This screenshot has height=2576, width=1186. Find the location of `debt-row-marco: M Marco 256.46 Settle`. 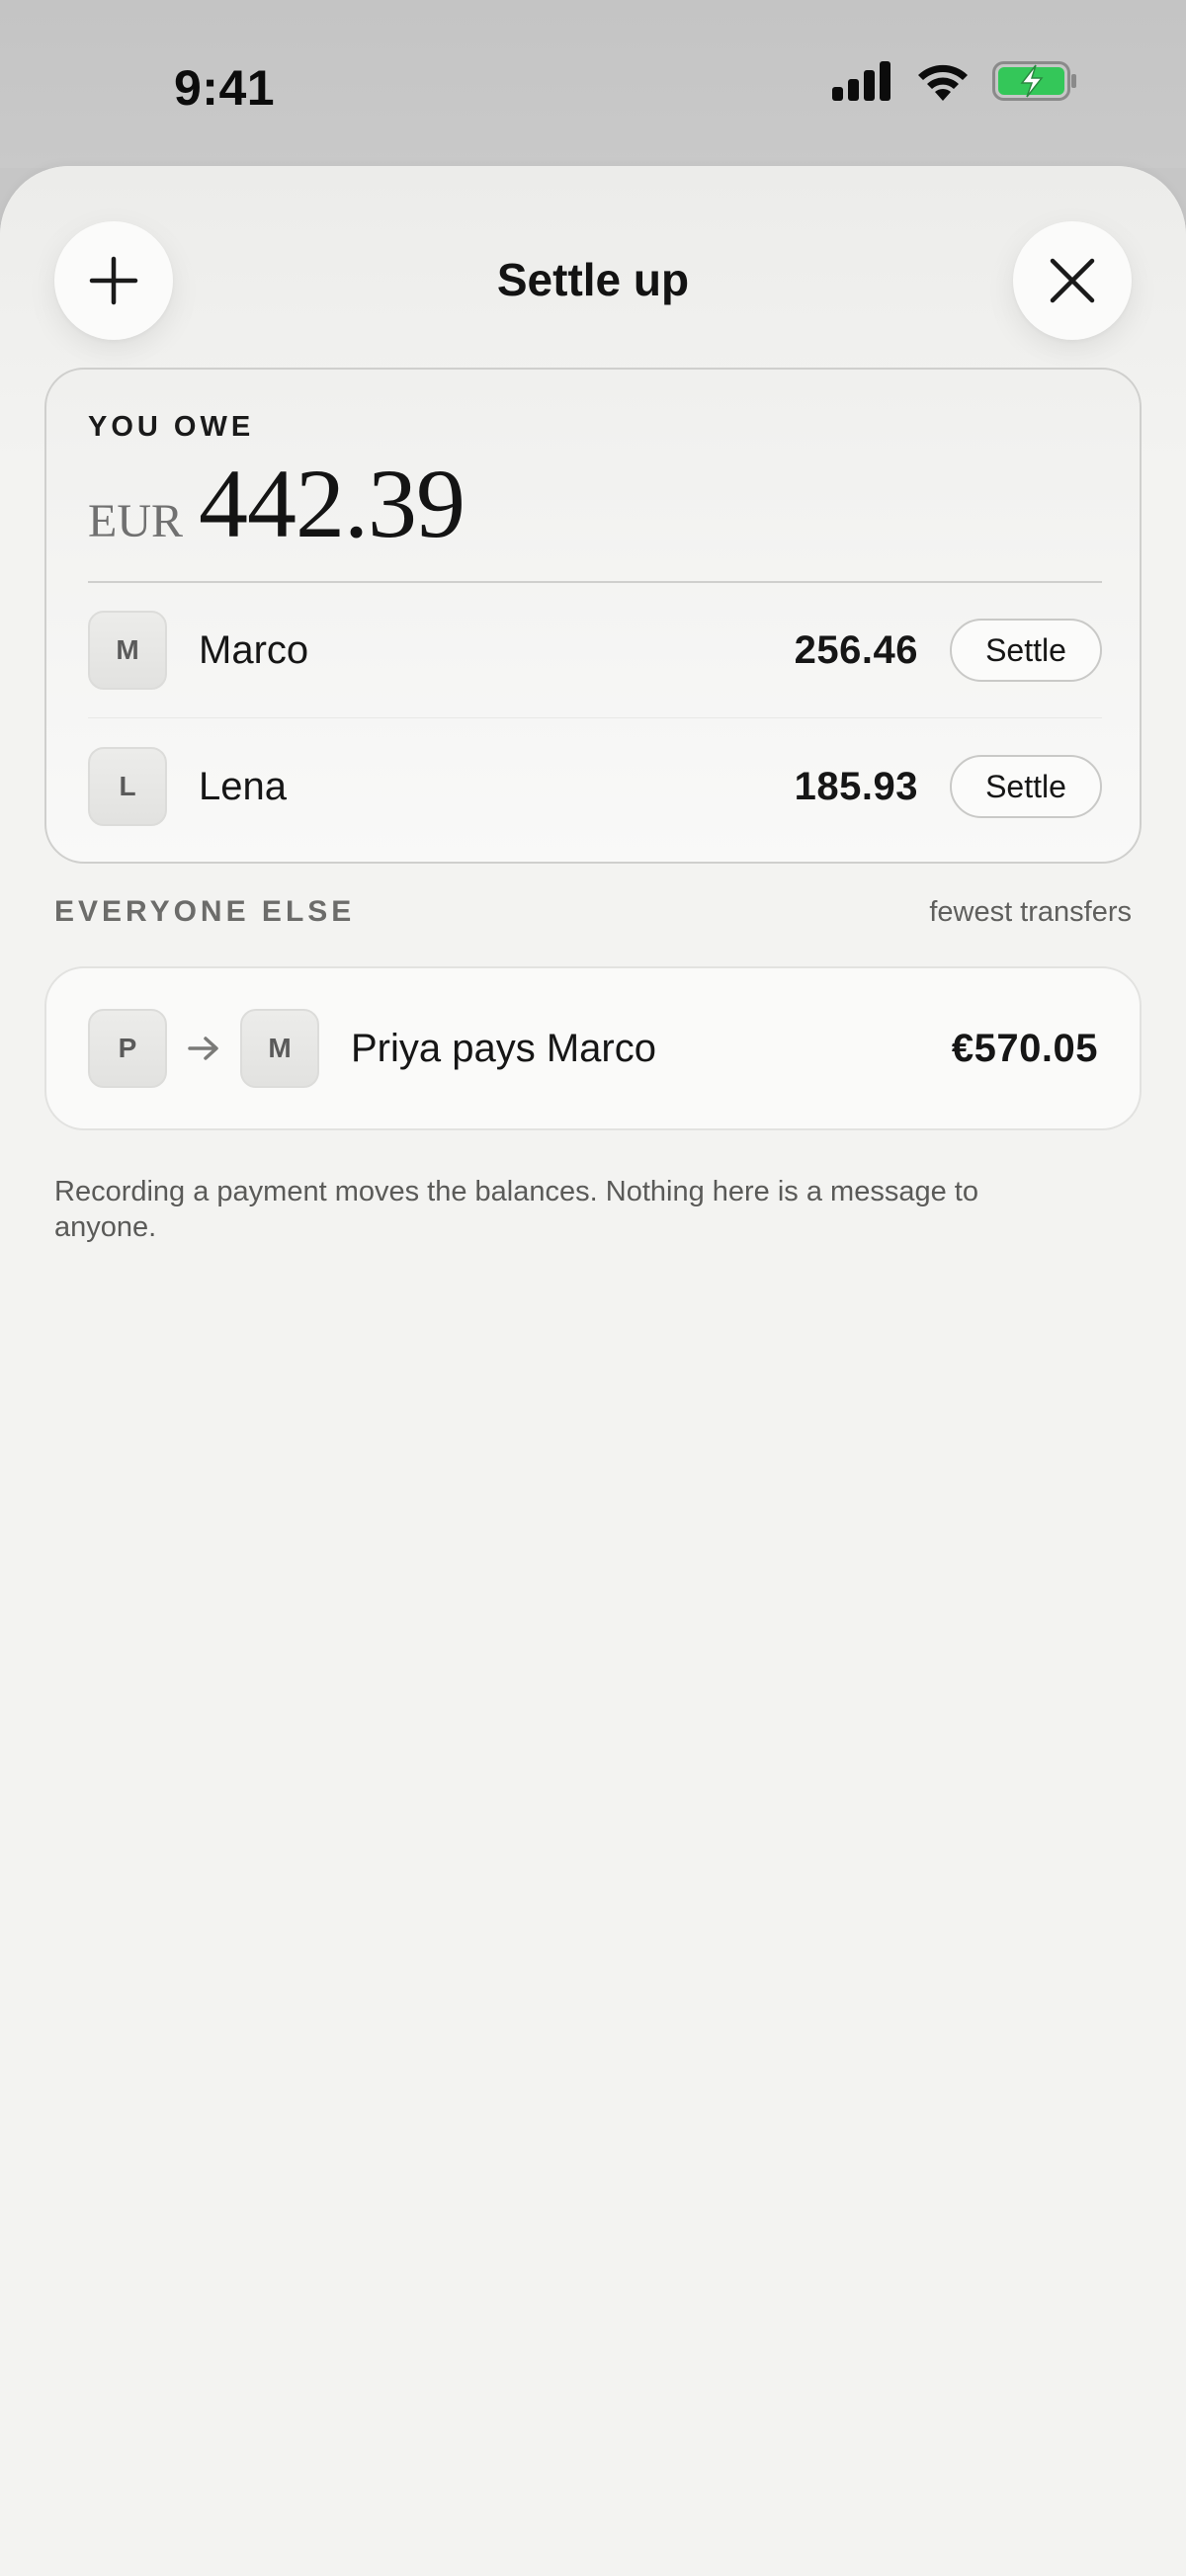

debt-row-marco: M Marco 256.46 Settle is located at coordinates (595, 650).